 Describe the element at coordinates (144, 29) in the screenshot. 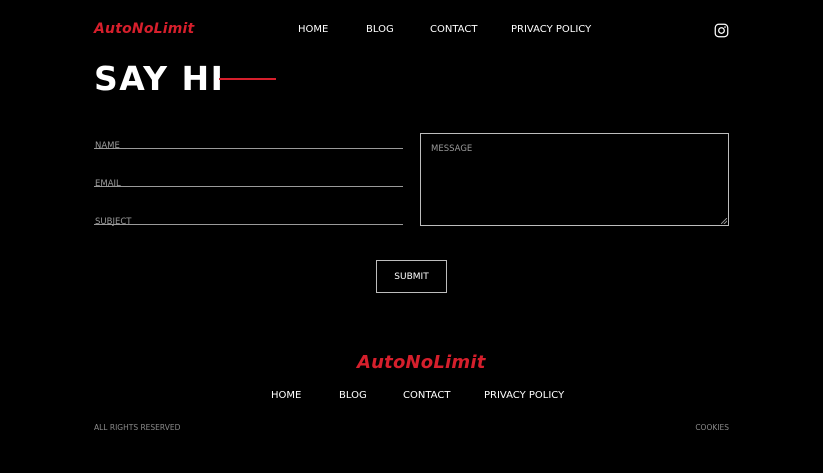

I see `header-logo: AutoNoLimit` at that location.